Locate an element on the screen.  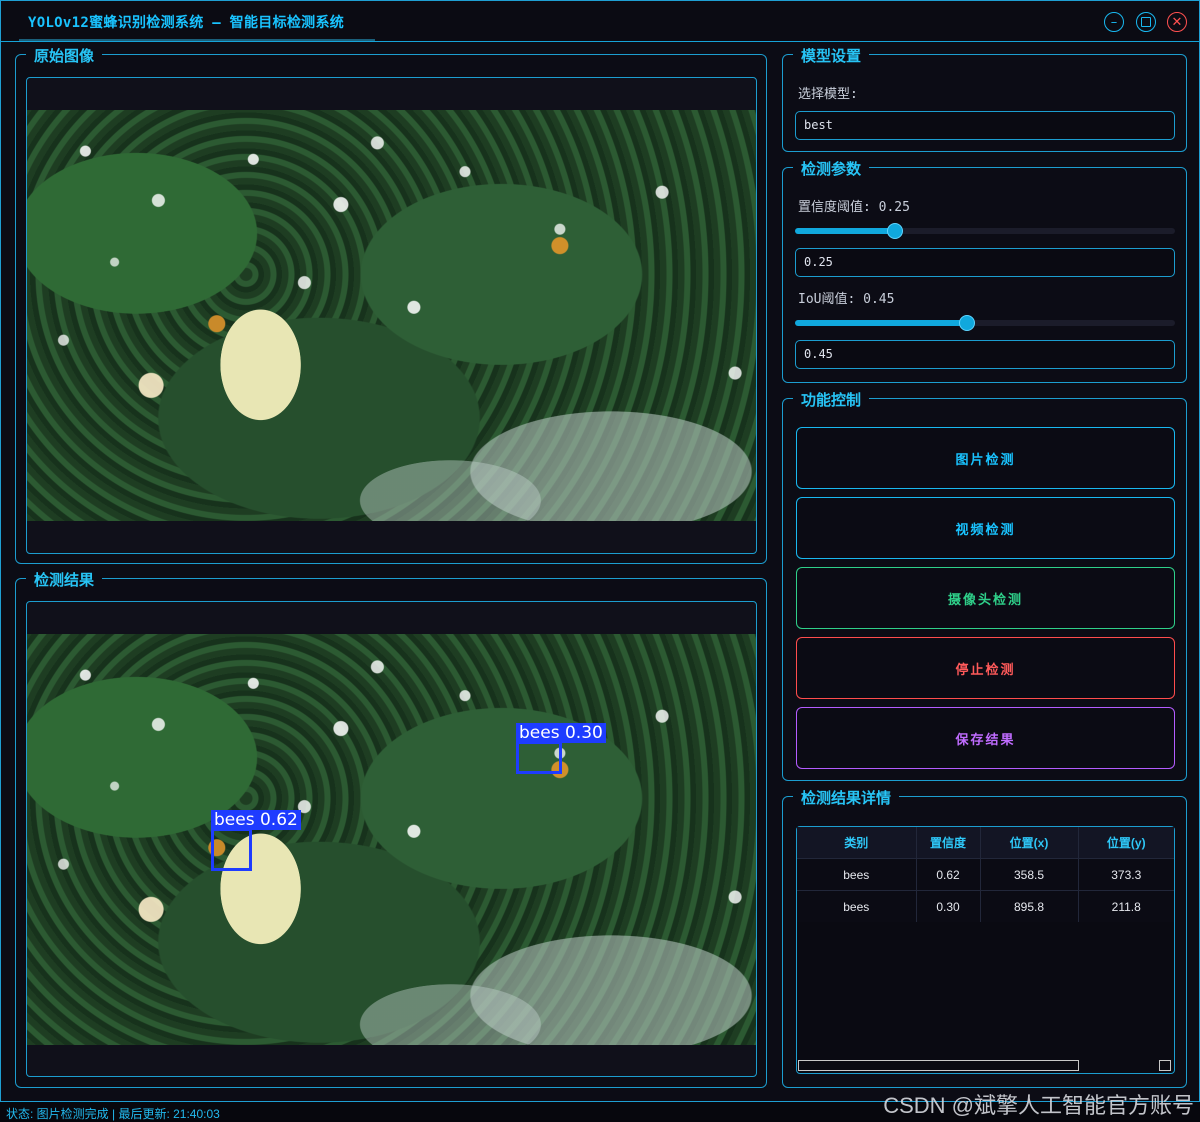
column-header: 类别 is located at coordinates (857, 843).